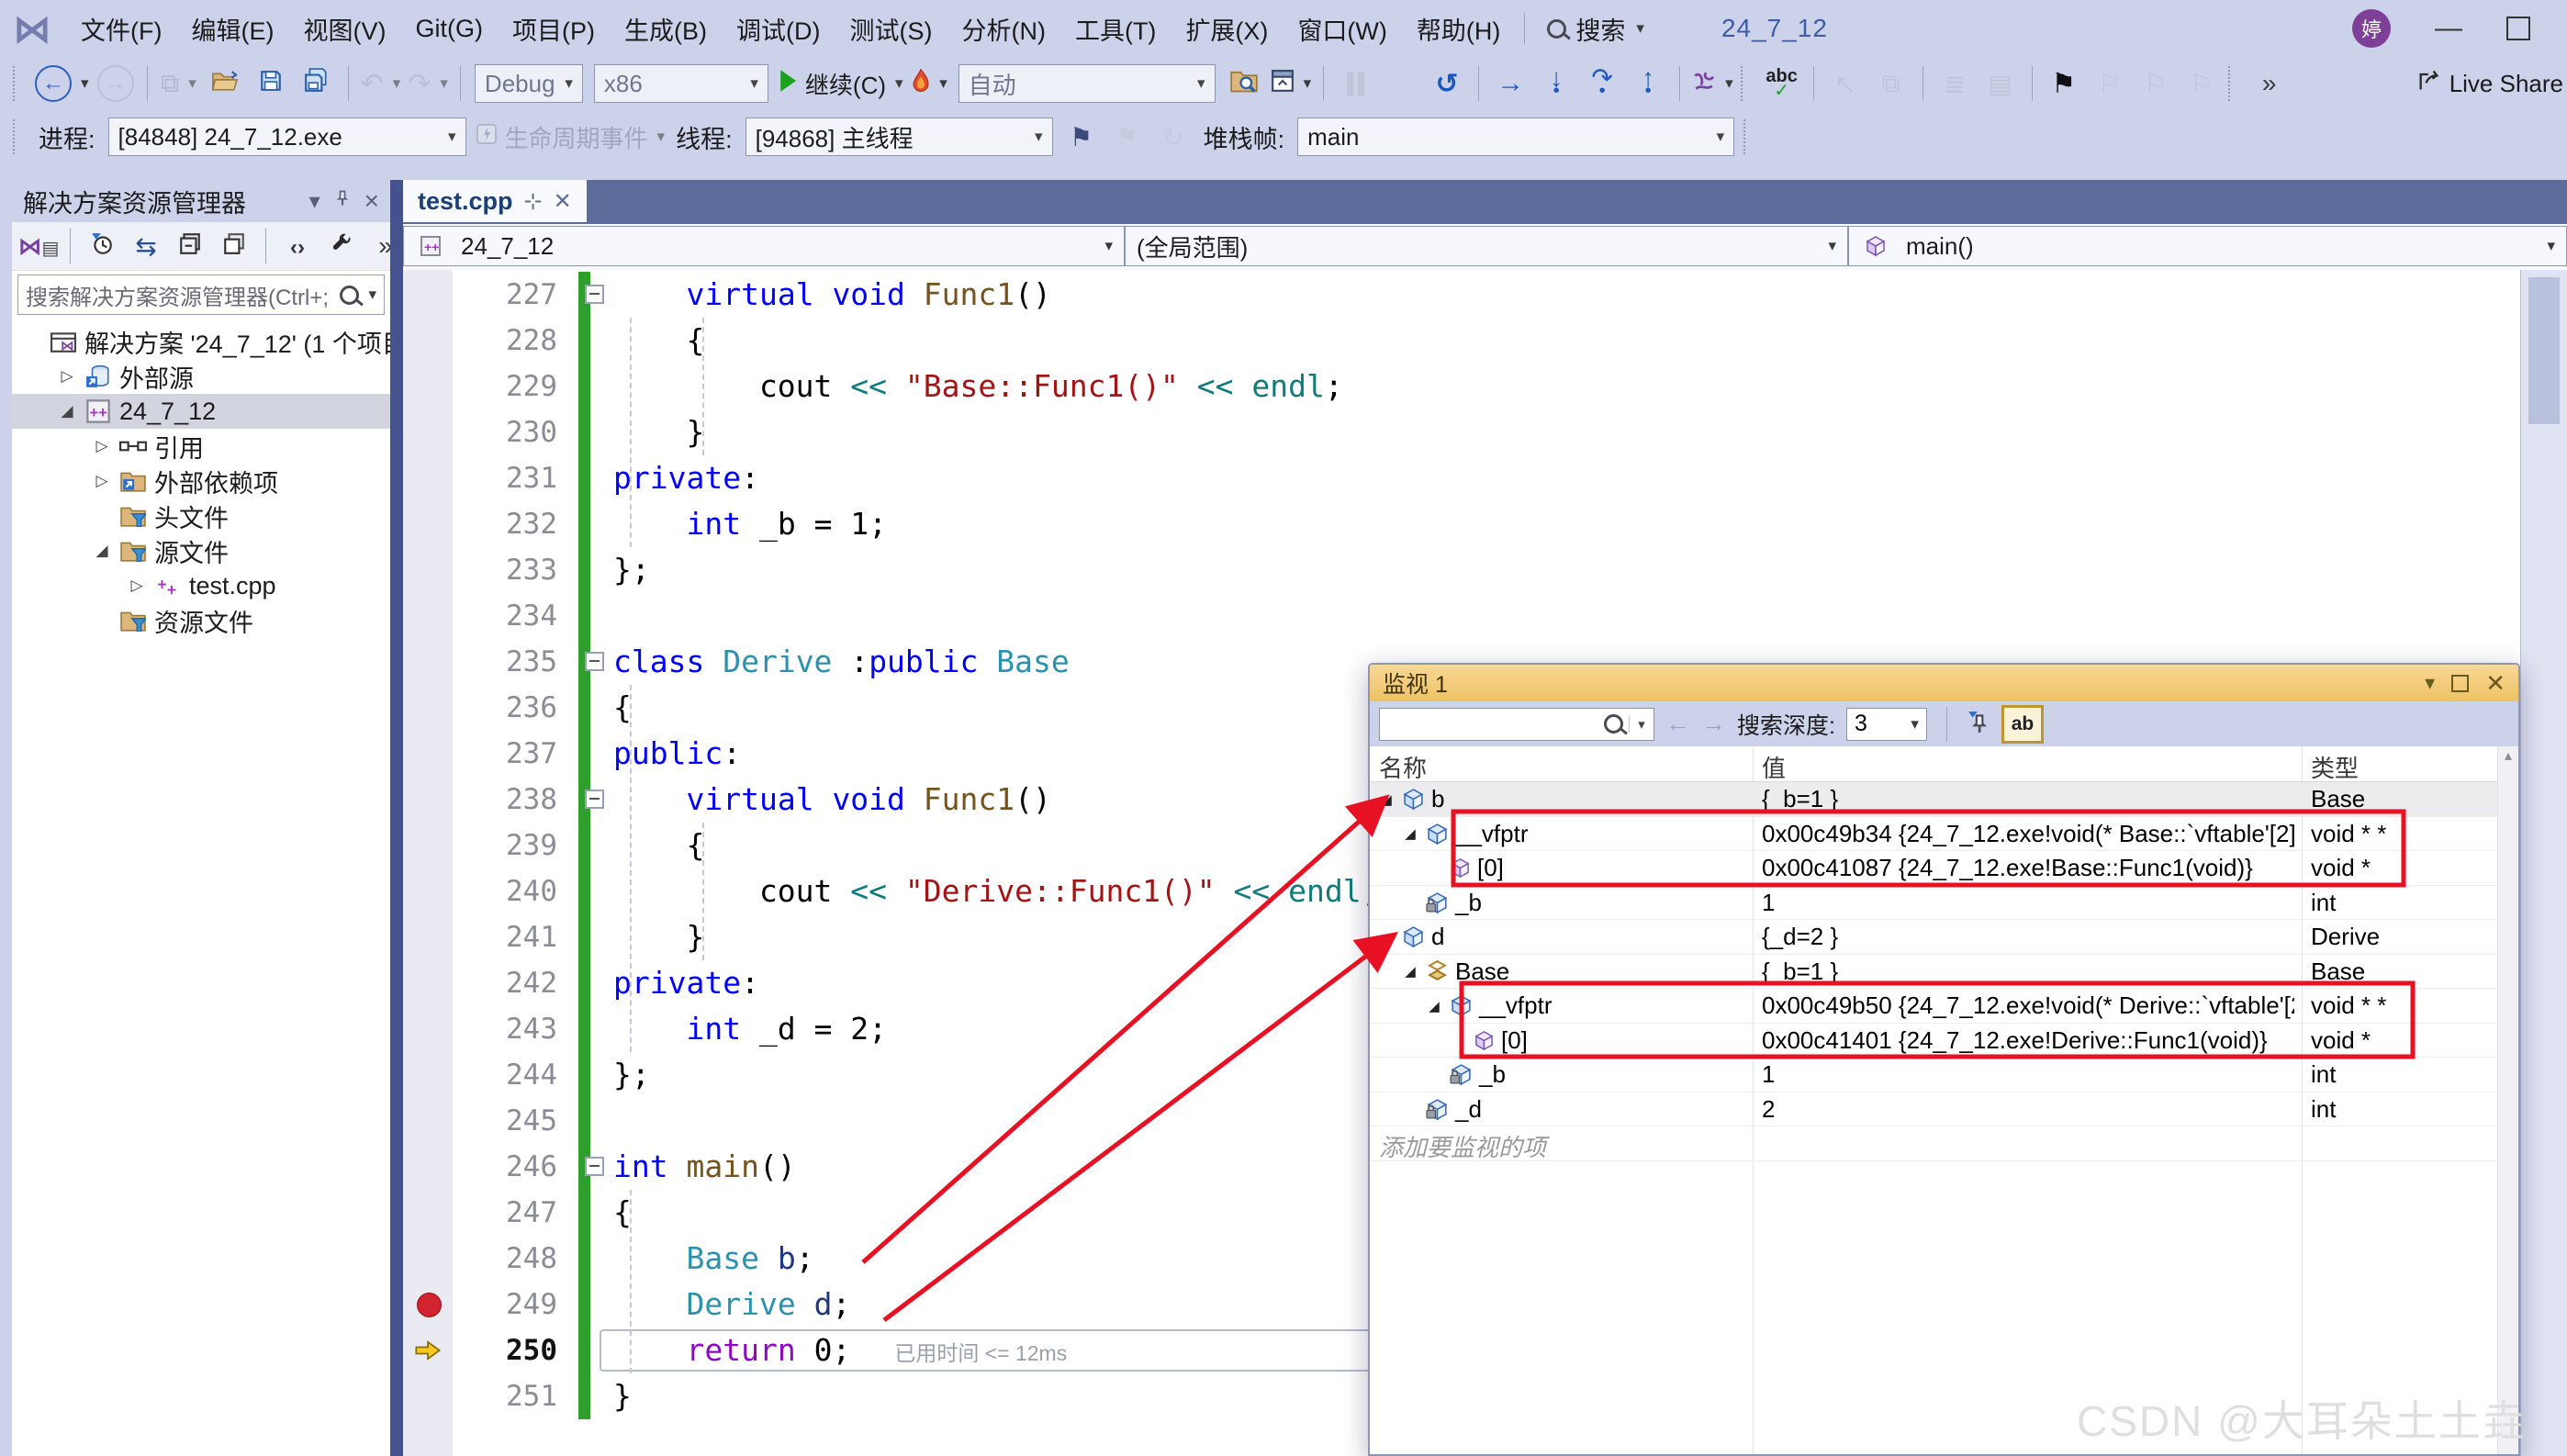 The image size is (2567, 1456). What do you see at coordinates (1485, 570) in the screenshot?
I see `code-line: 233};` at bounding box center [1485, 570].